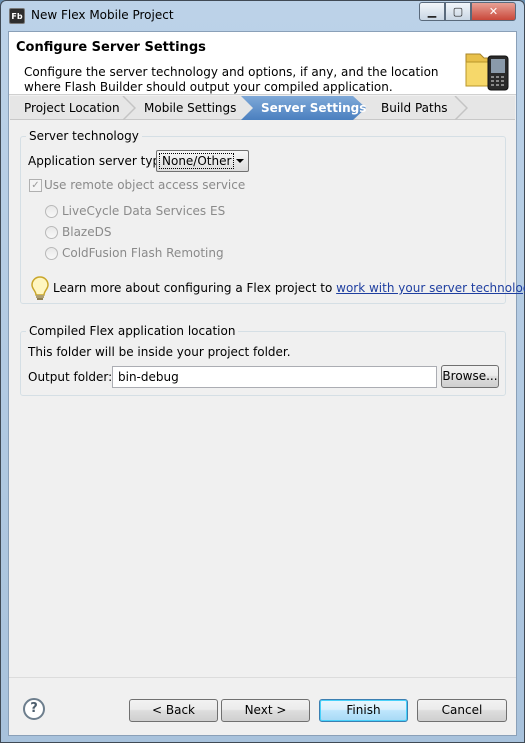 Image resolution: width=525 pixels, height=743 pixels. What do you see at coordinates (17, 16) in the screenshot?
I see `flash-builder-app-icon: Fb` at bounding box center [17, 16].